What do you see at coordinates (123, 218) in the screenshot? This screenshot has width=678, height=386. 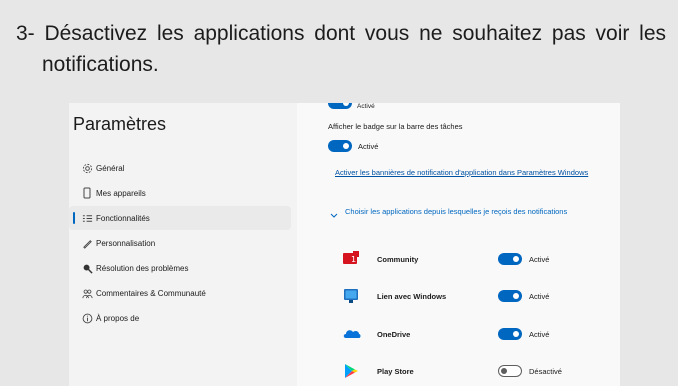 I see `sidebar-item-label: Fonctionnalités` at bounding box center [123, 218].